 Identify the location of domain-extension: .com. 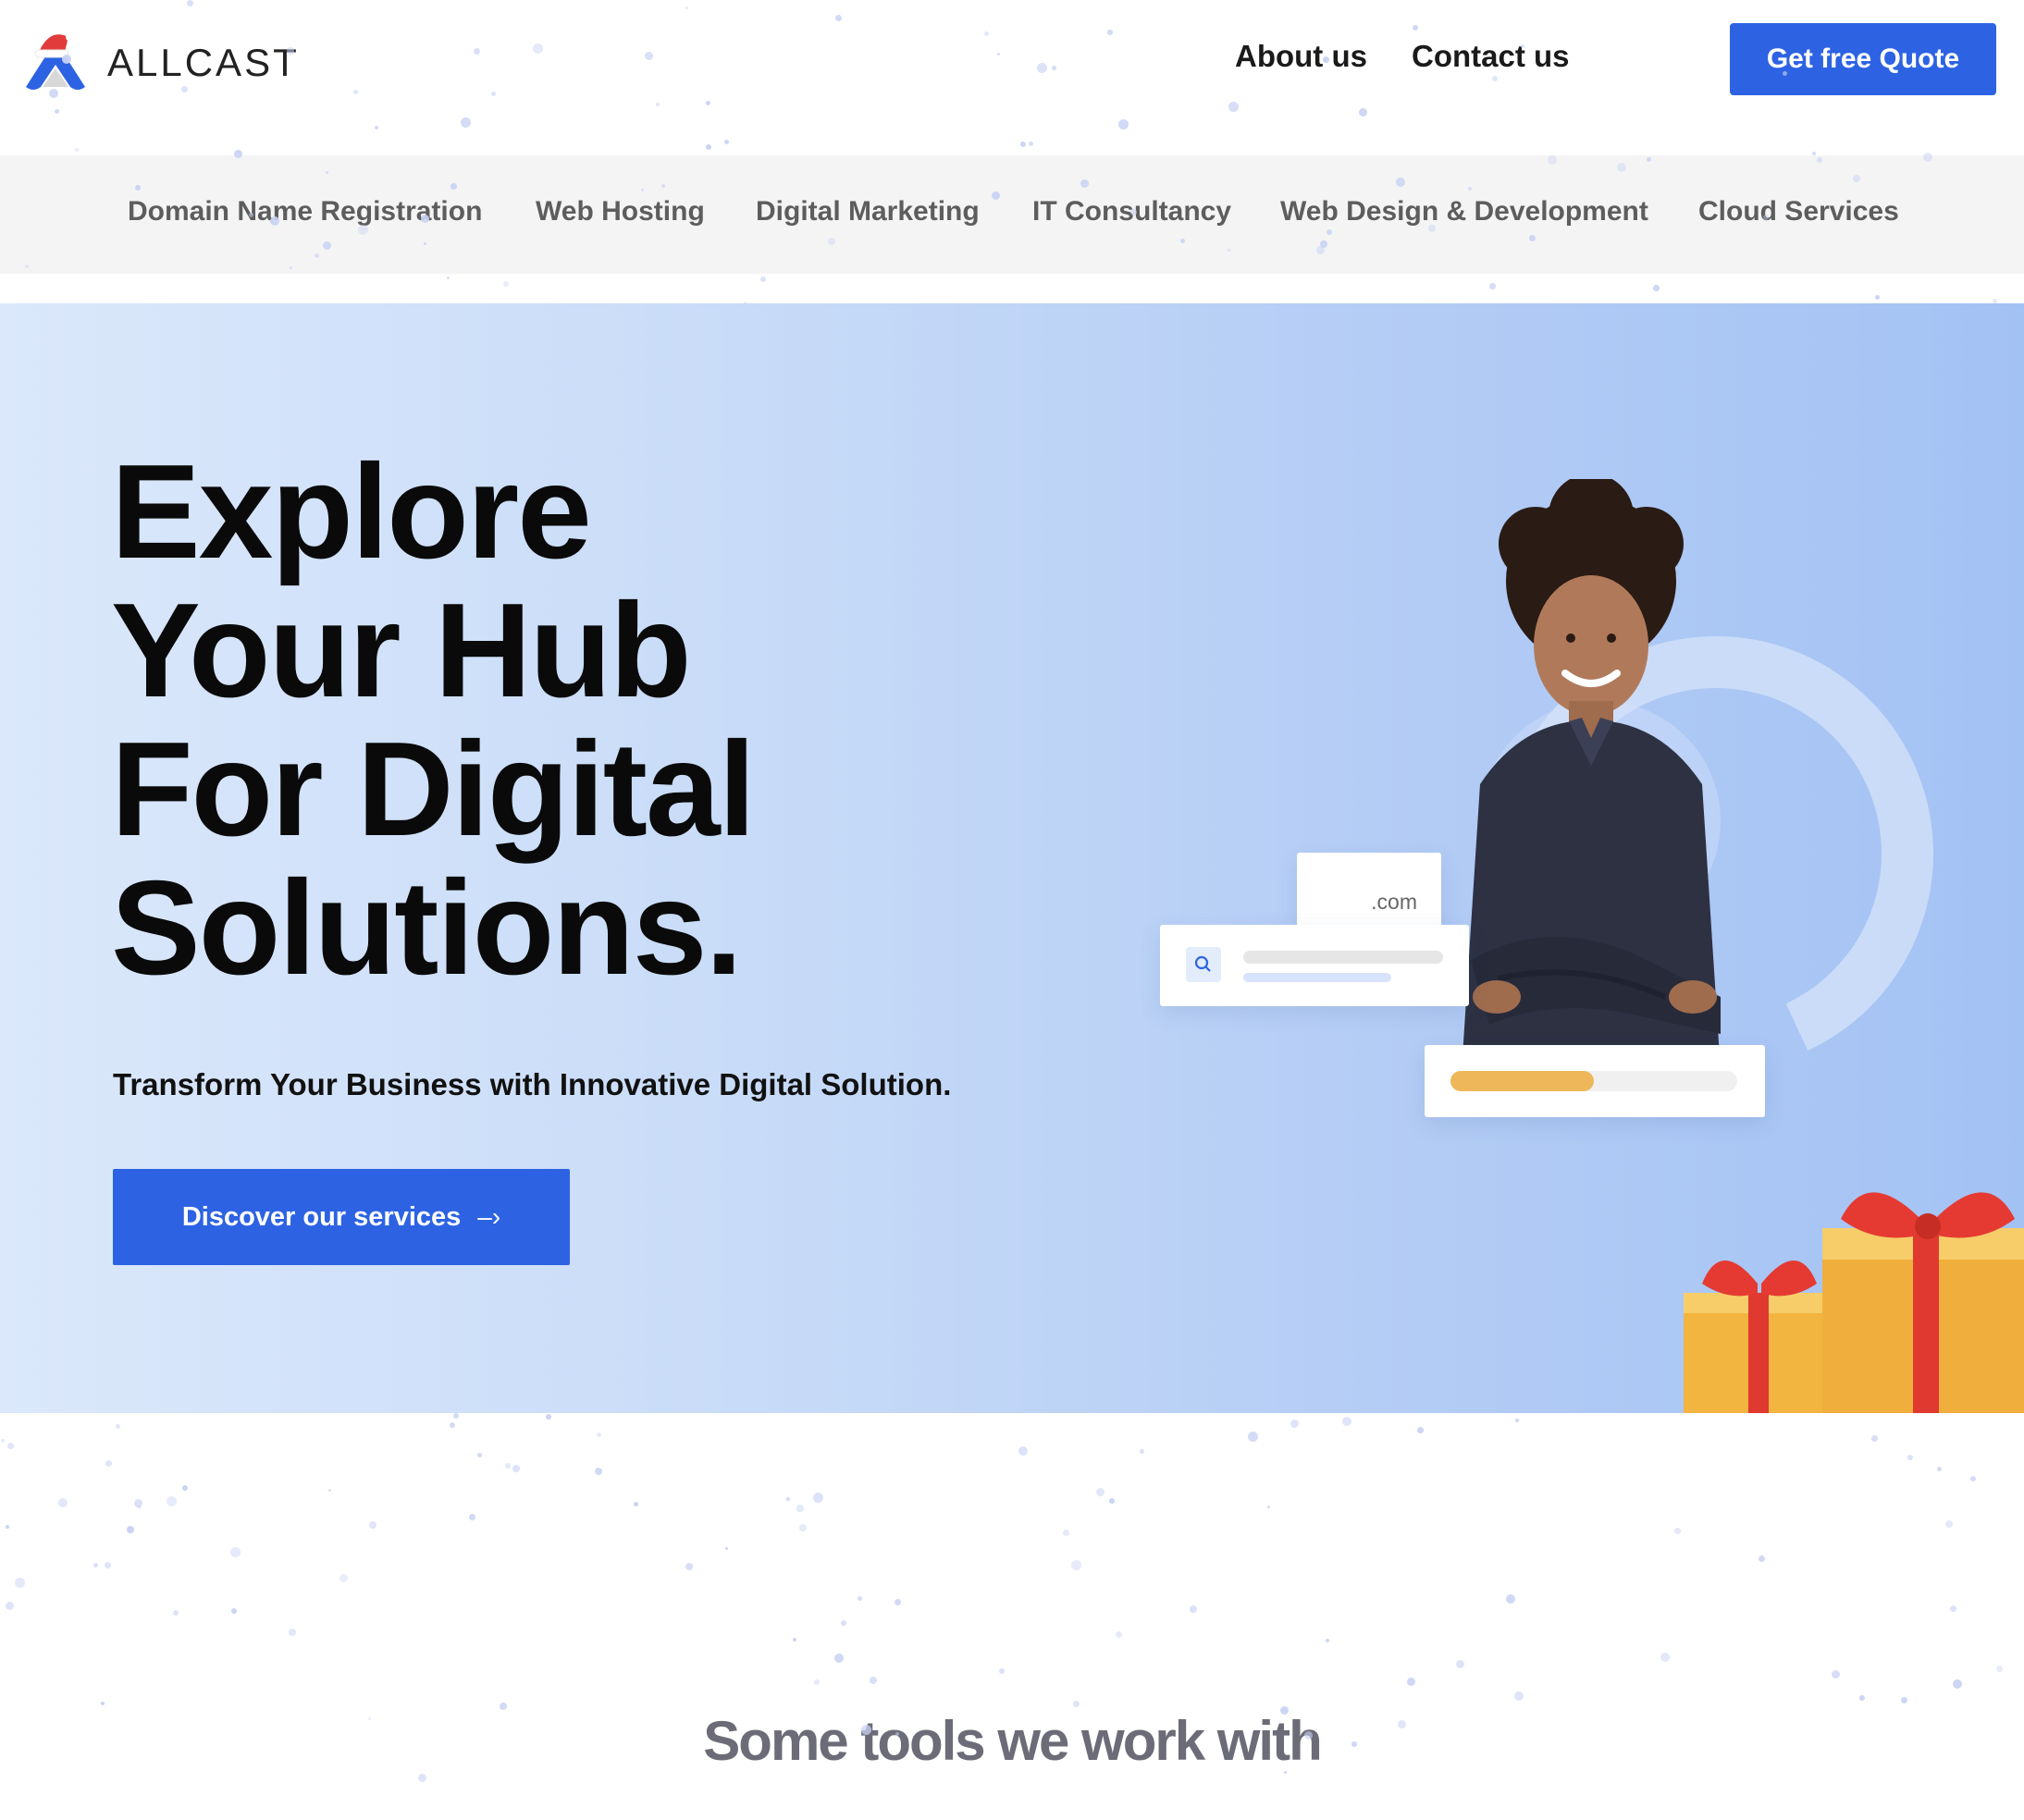
(1394, 902).